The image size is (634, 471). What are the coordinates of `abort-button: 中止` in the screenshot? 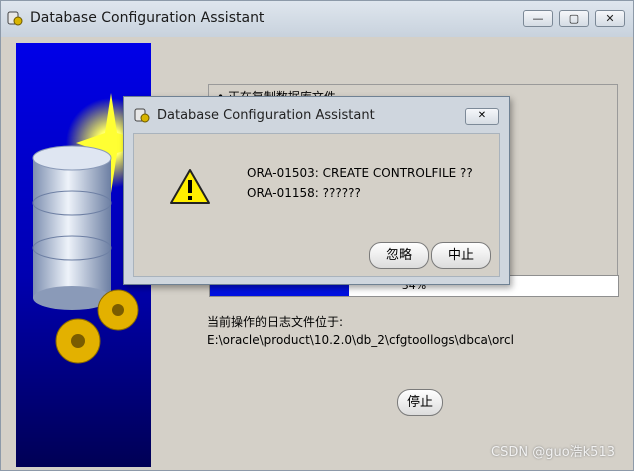 It's located at (461, 255).